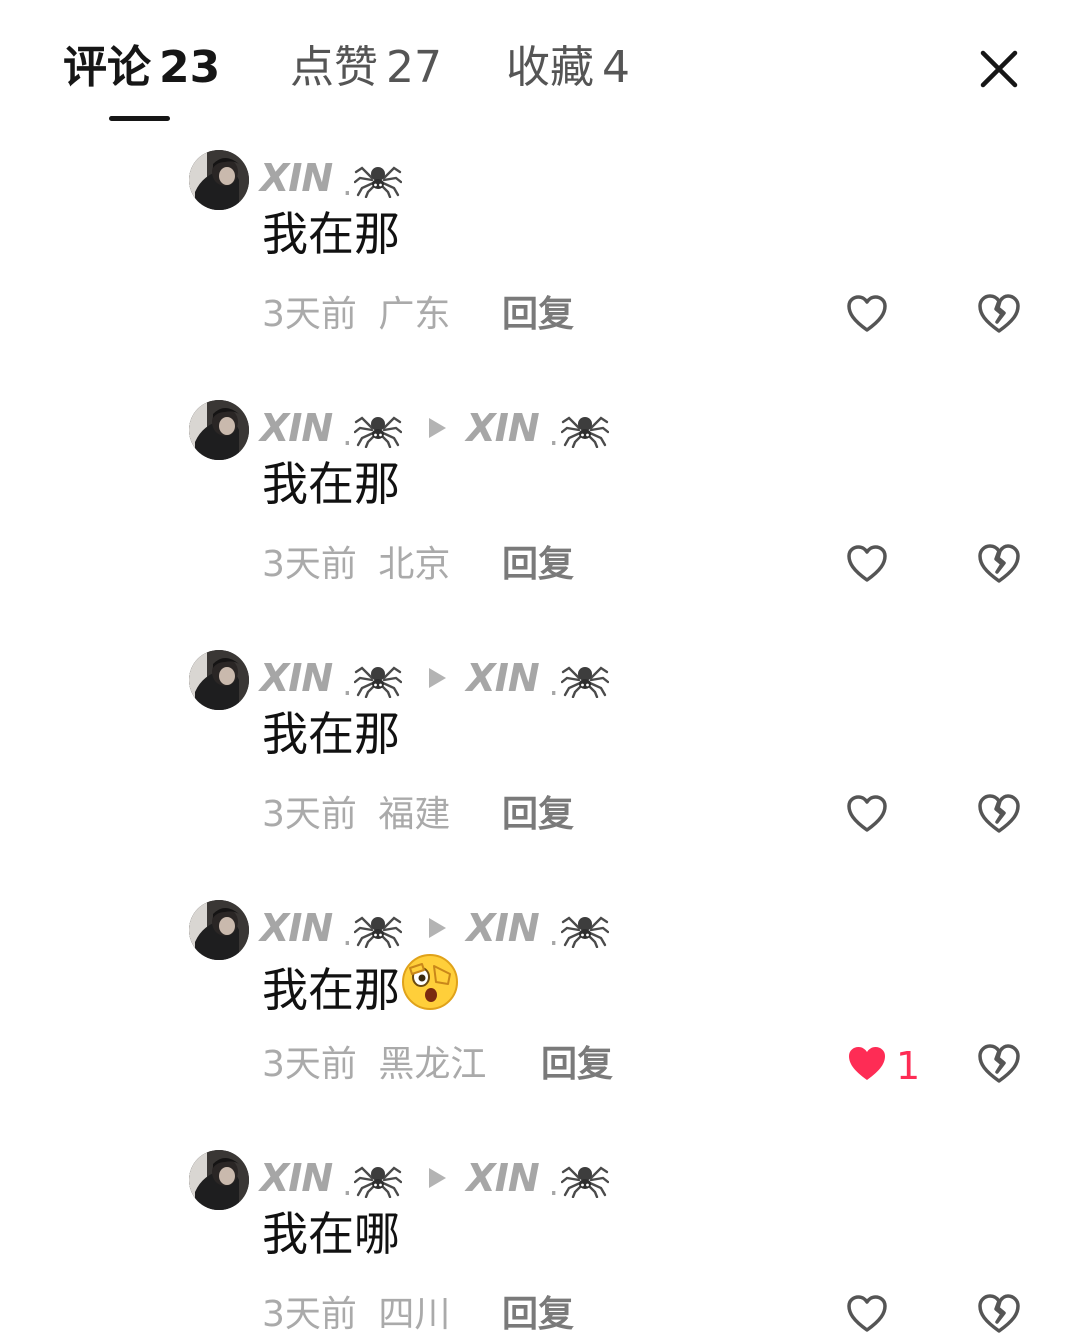 This screenshot has height=1342, width=1080. What do you see at coordinates (432, 1064) in the screenshot?
I see `comment-location: 黑龙江` at bounding box center [432, 1064].